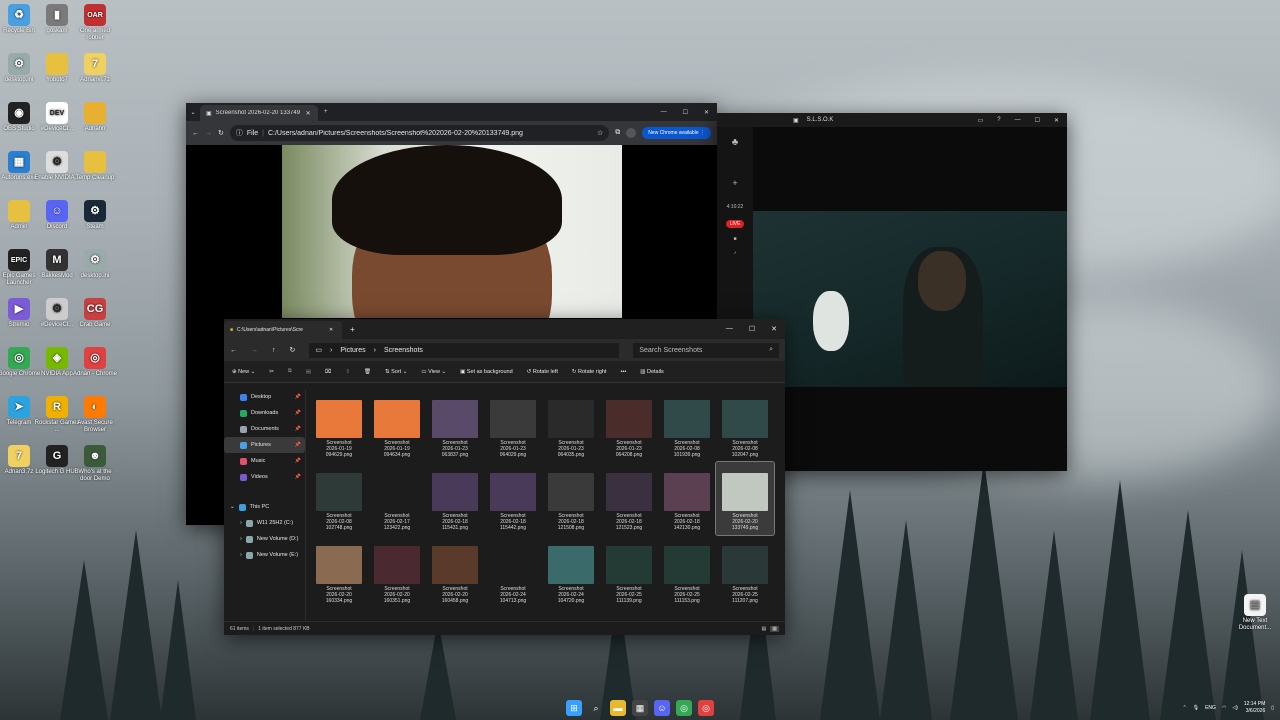 Image resolution: width=1280 pixels, height=720 pixels. Describe the element at coordinates (981, 120) in the screenshot. I see `pip-icon: ▭` at that location.